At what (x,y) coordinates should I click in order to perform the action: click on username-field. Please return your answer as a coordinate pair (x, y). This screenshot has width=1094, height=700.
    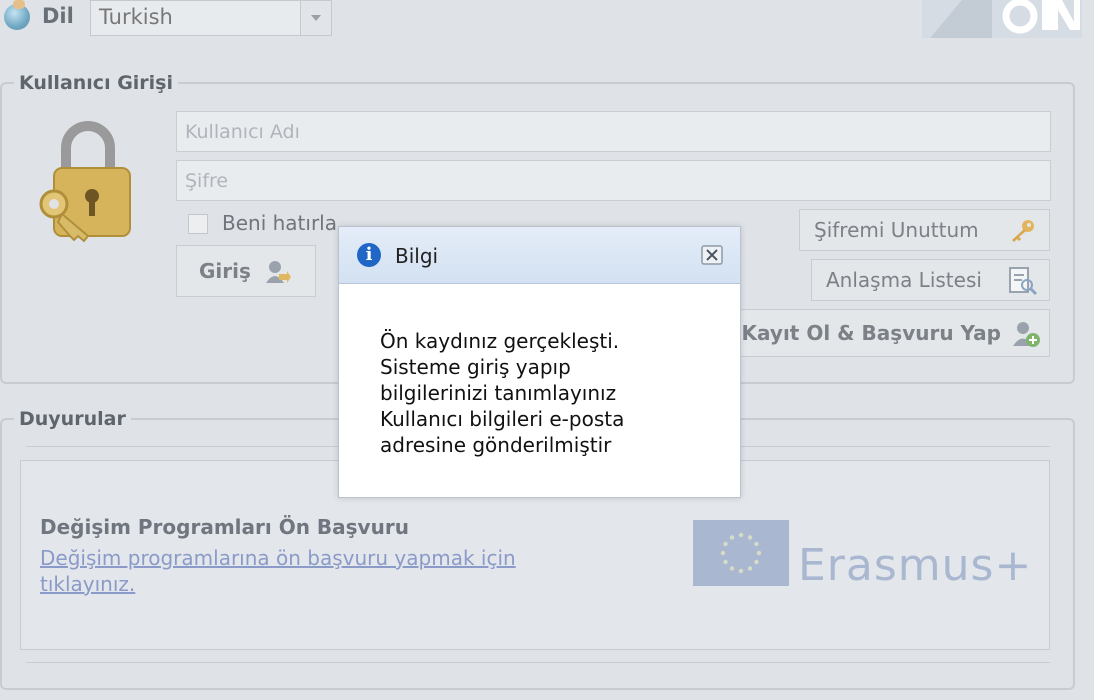
    Looking at the image, I should click on (613, 131).